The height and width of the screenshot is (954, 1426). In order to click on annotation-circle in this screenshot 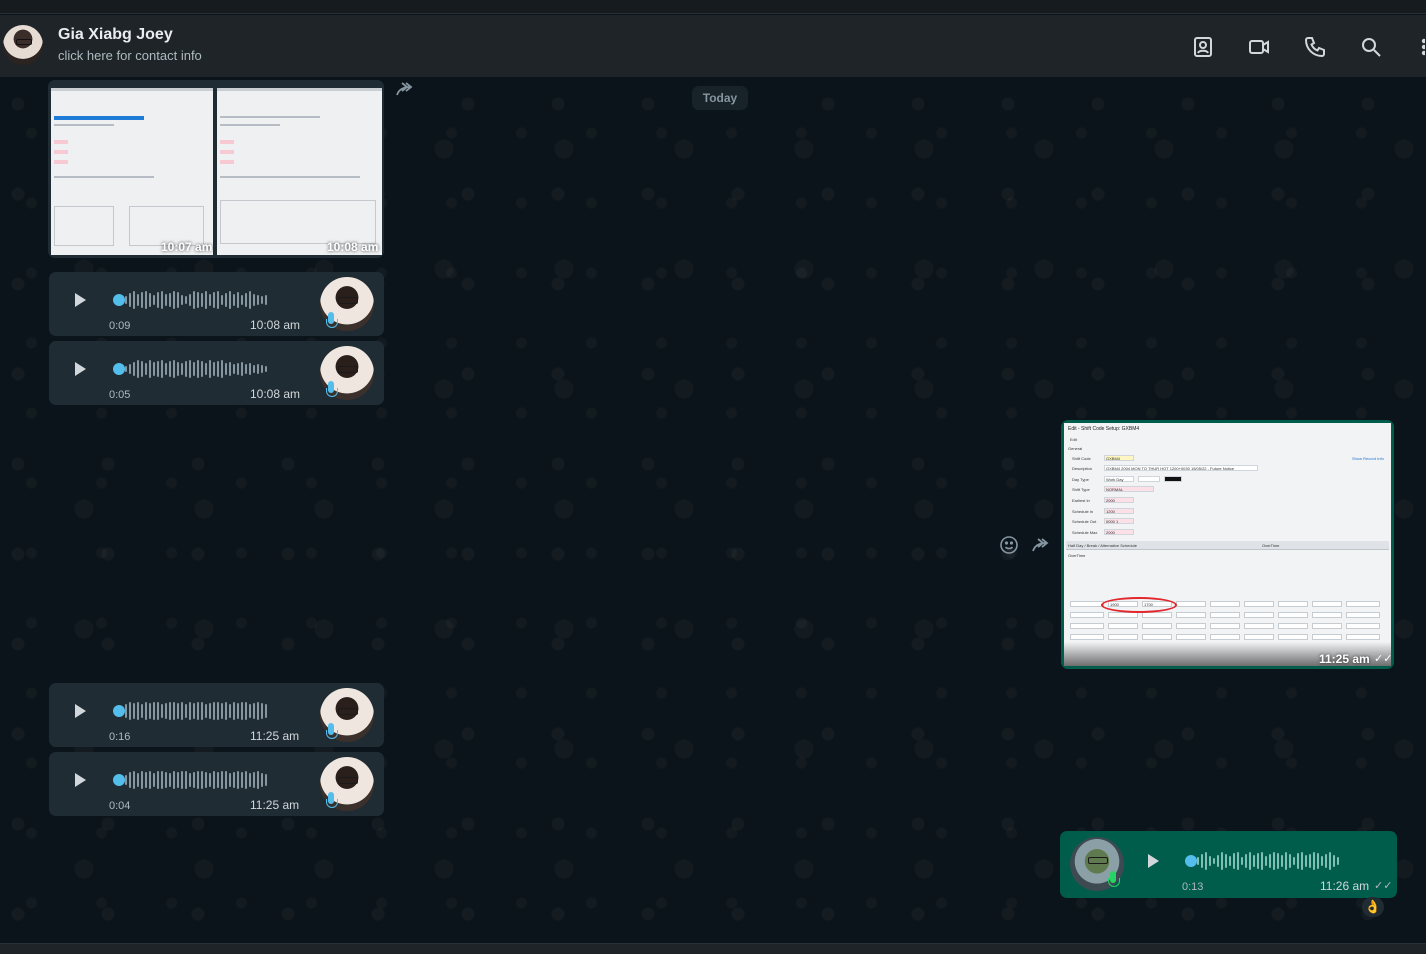, I will do `click(1139, 605)`.